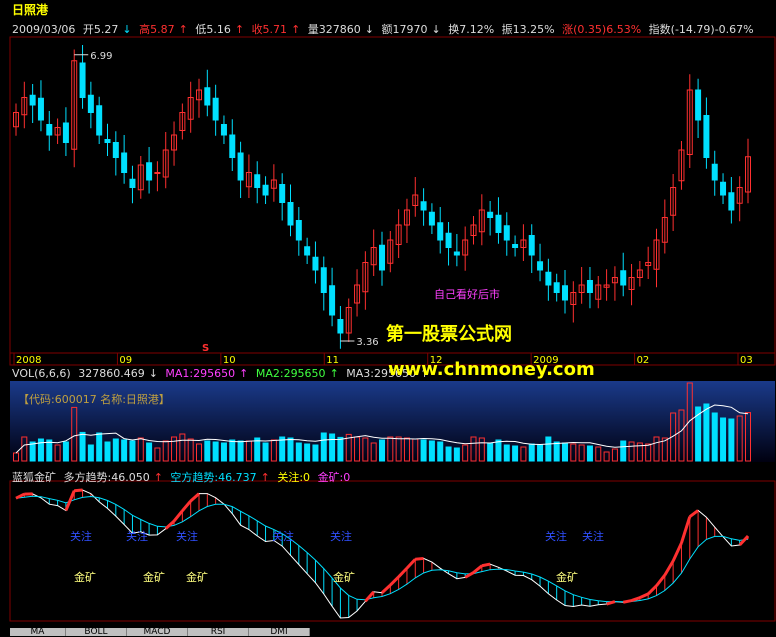 Image resolution: width=776 pixels, height=637 pixels. Describe the element at coordinates (291, 373) in the screenshot. I see `vol-ma2: MA2:295650` at that location.